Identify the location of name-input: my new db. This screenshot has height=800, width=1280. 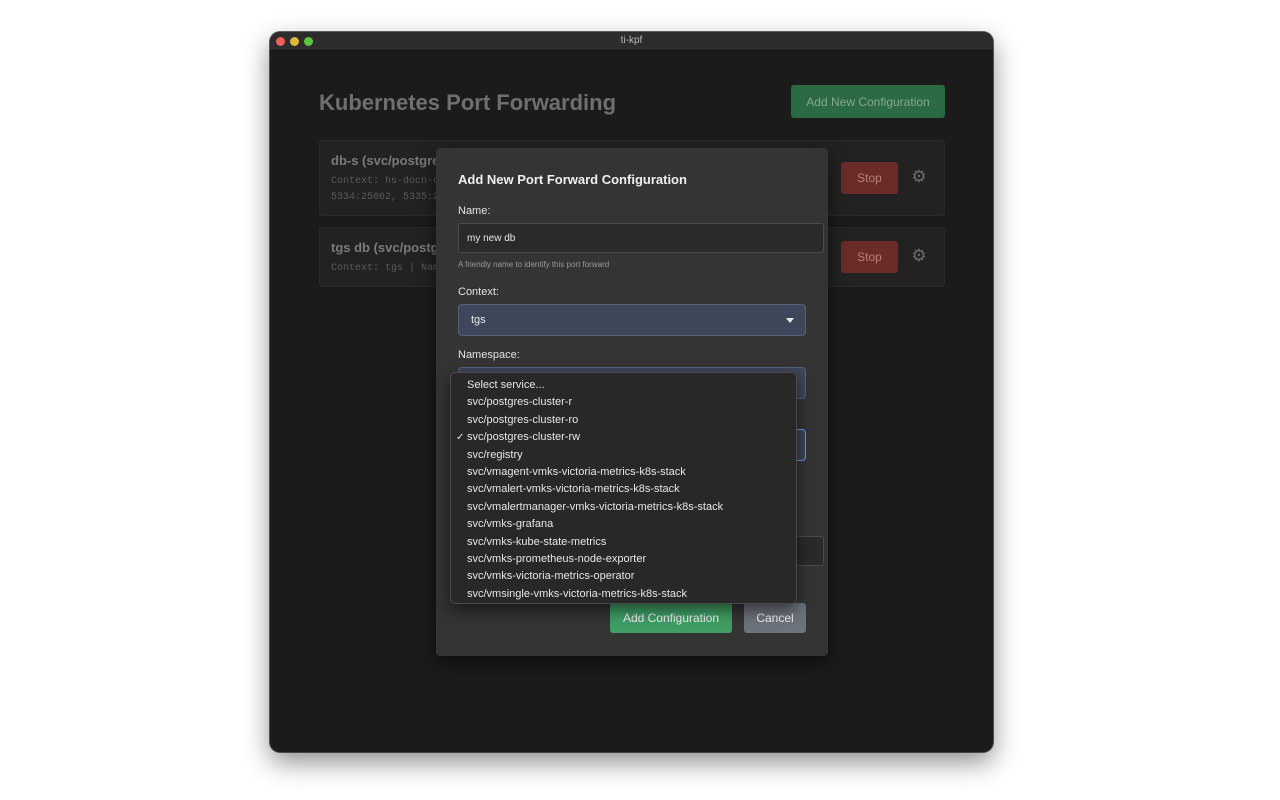
(641, 238).